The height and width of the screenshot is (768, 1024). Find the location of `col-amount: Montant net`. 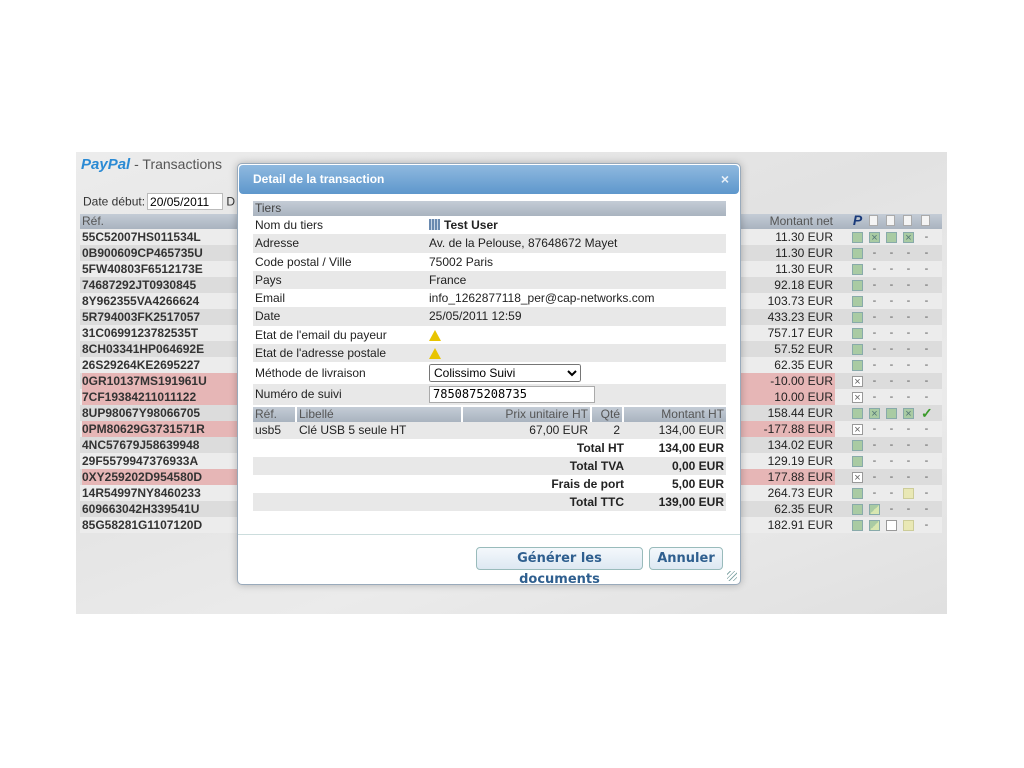

col-amount: Montant net is located at coordinates (787, 221).